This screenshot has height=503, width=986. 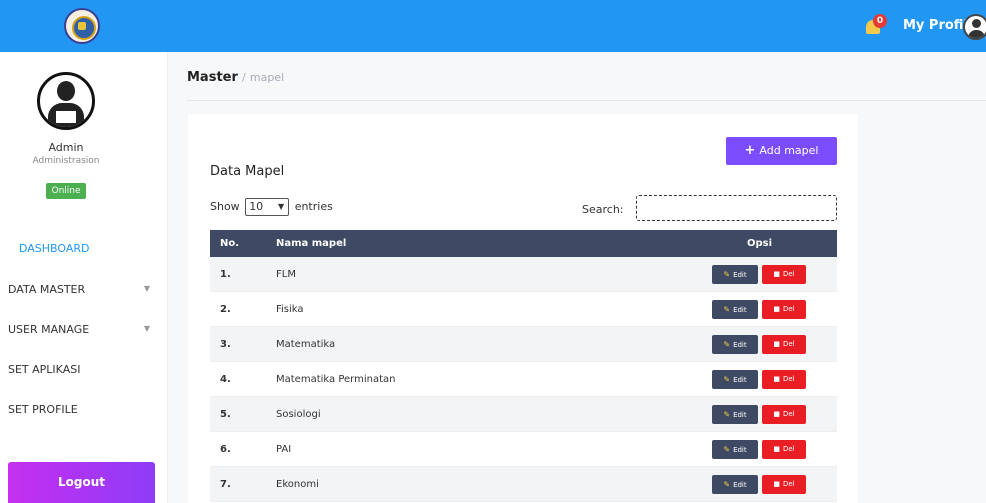 I want to click on row-number: 4., so click(x=225, y=379).